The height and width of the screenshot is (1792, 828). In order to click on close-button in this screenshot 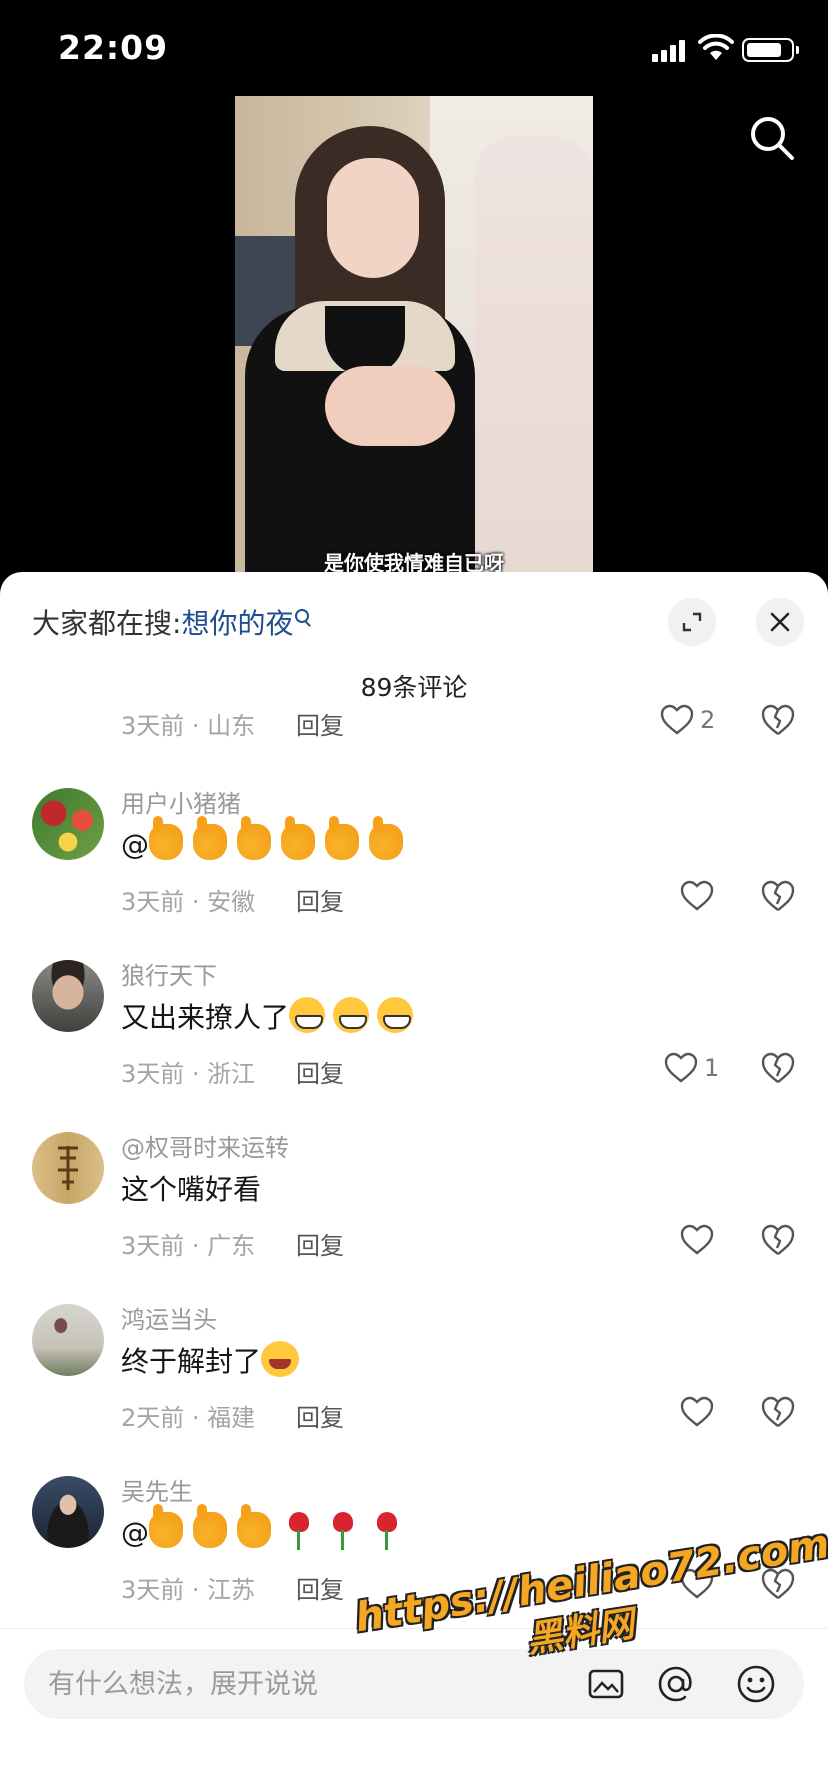, I will do `click(780, 622)`.